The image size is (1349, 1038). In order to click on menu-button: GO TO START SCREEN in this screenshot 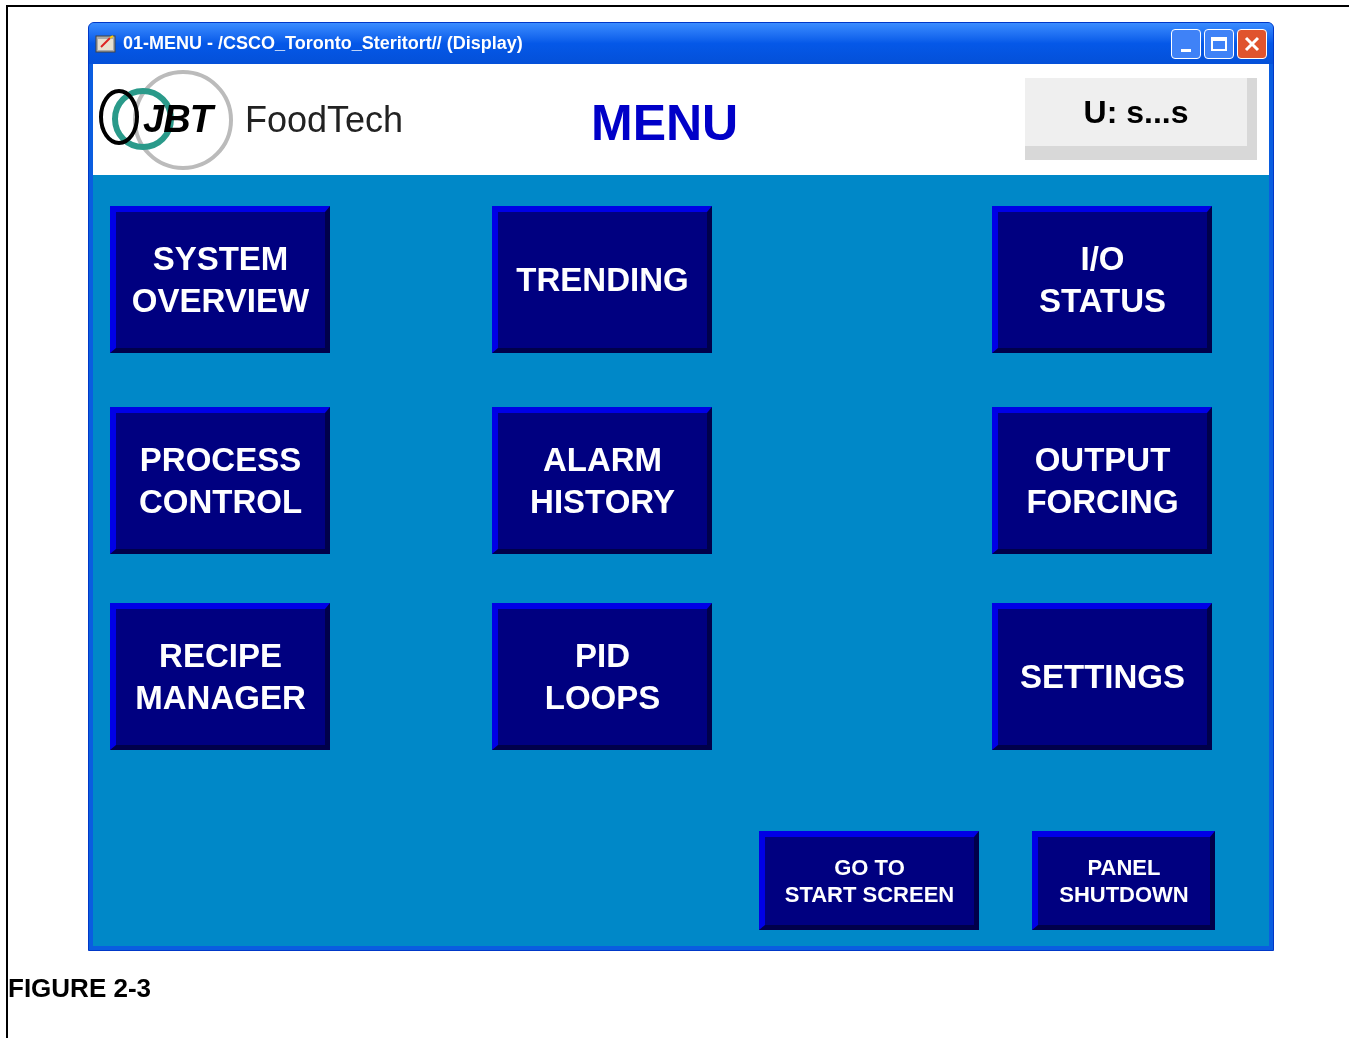, I will do `click(869, 880)`.